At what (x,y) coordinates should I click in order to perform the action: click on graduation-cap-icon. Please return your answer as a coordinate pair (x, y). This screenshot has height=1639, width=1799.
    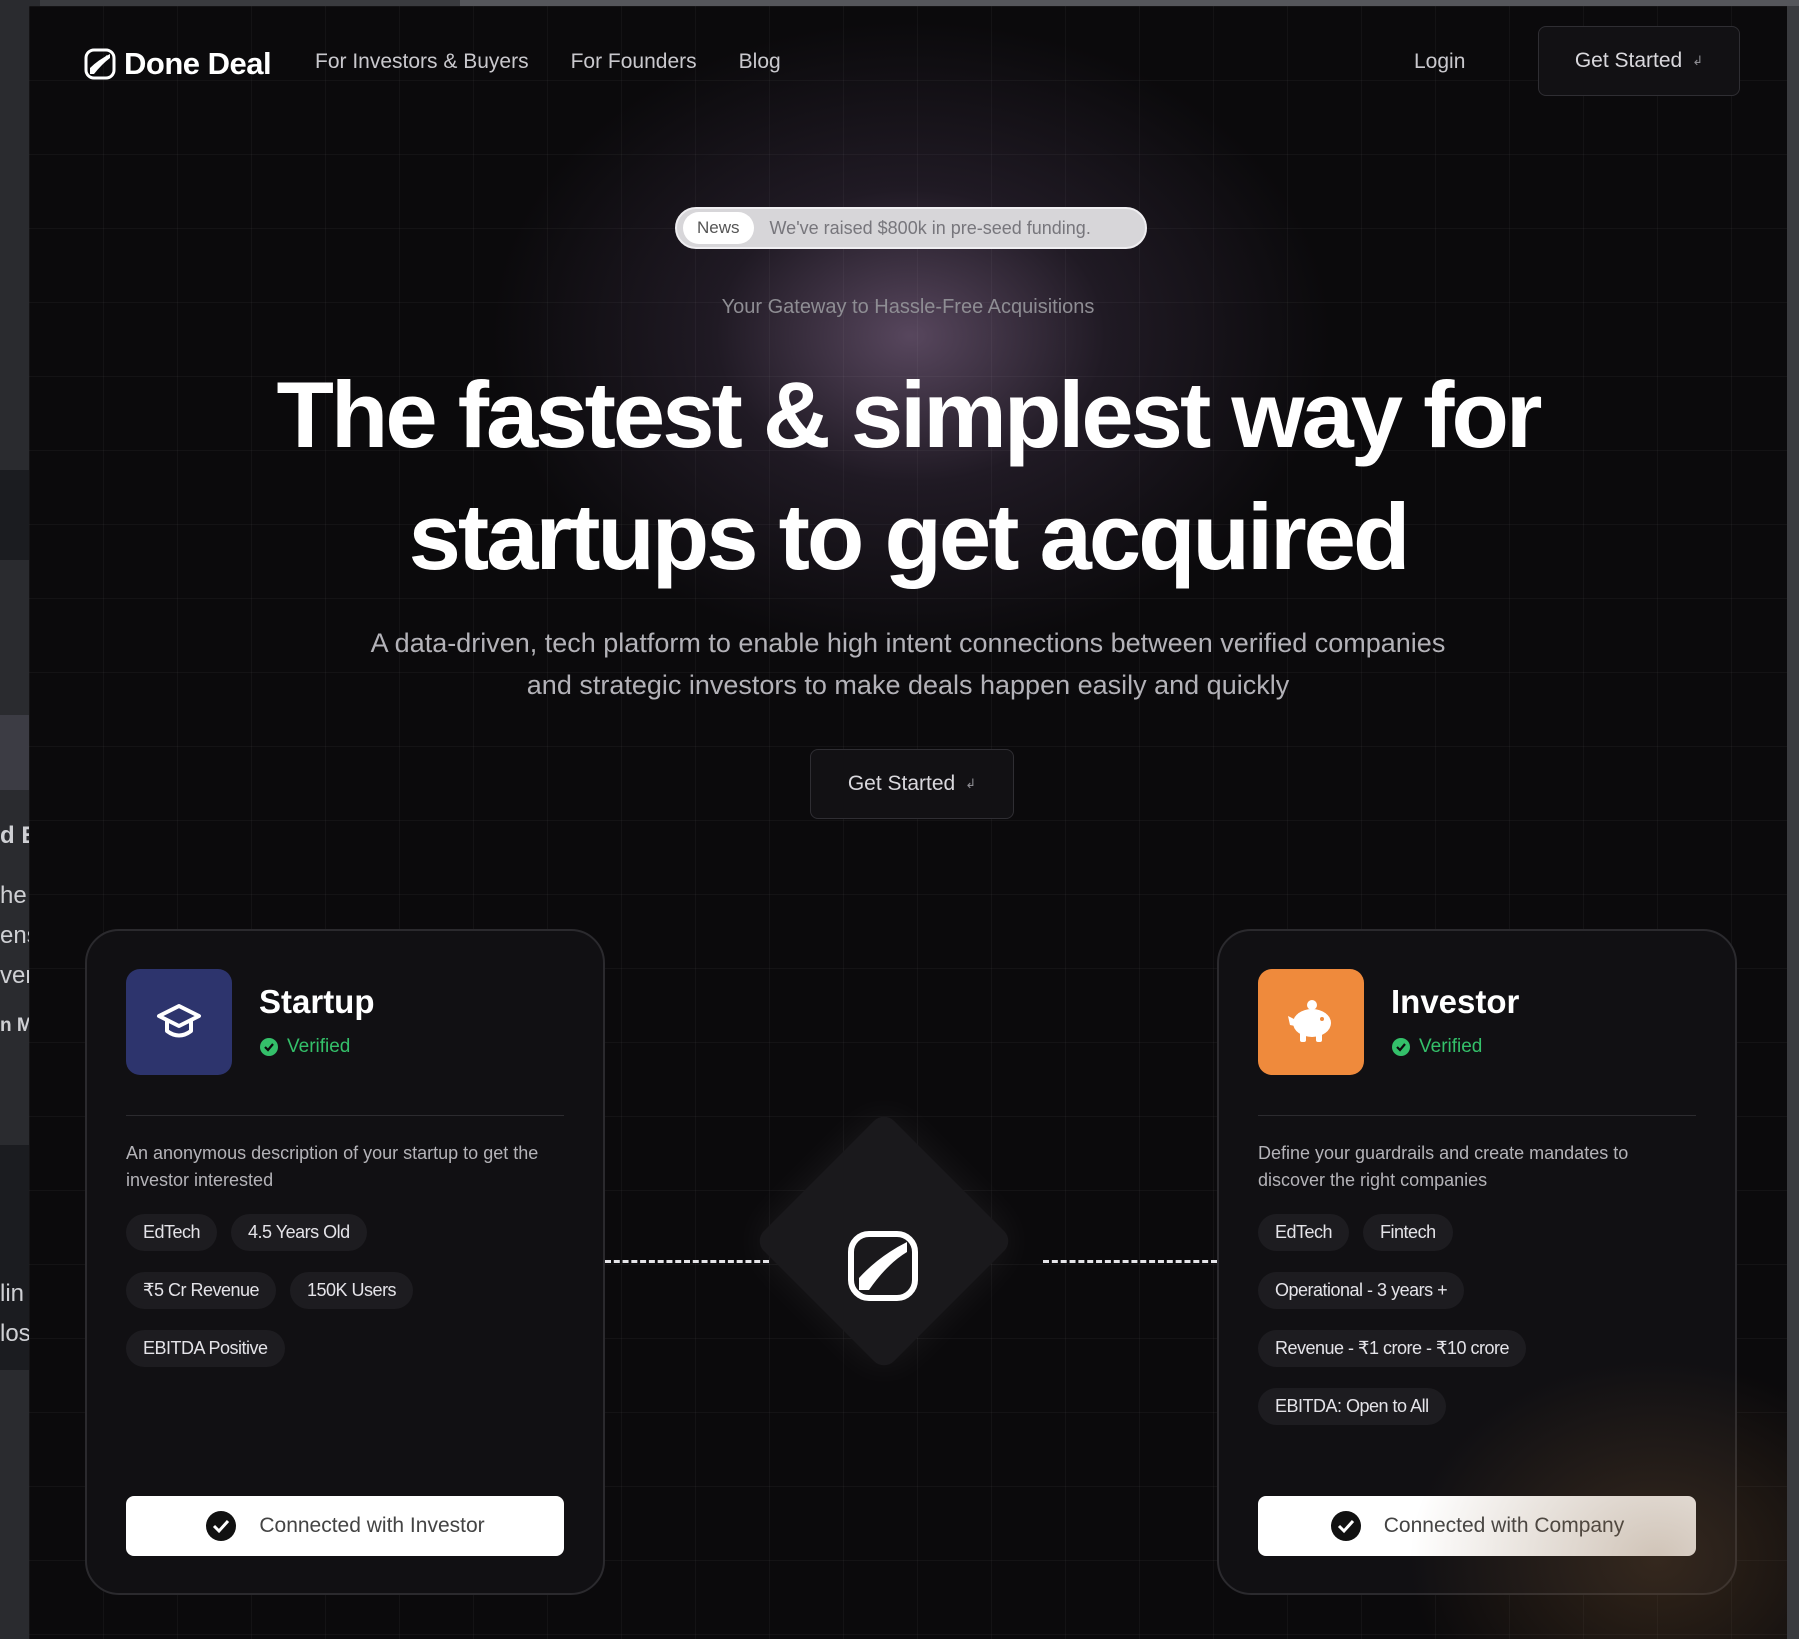
    Looking at the image, I should click on (179, 1021).